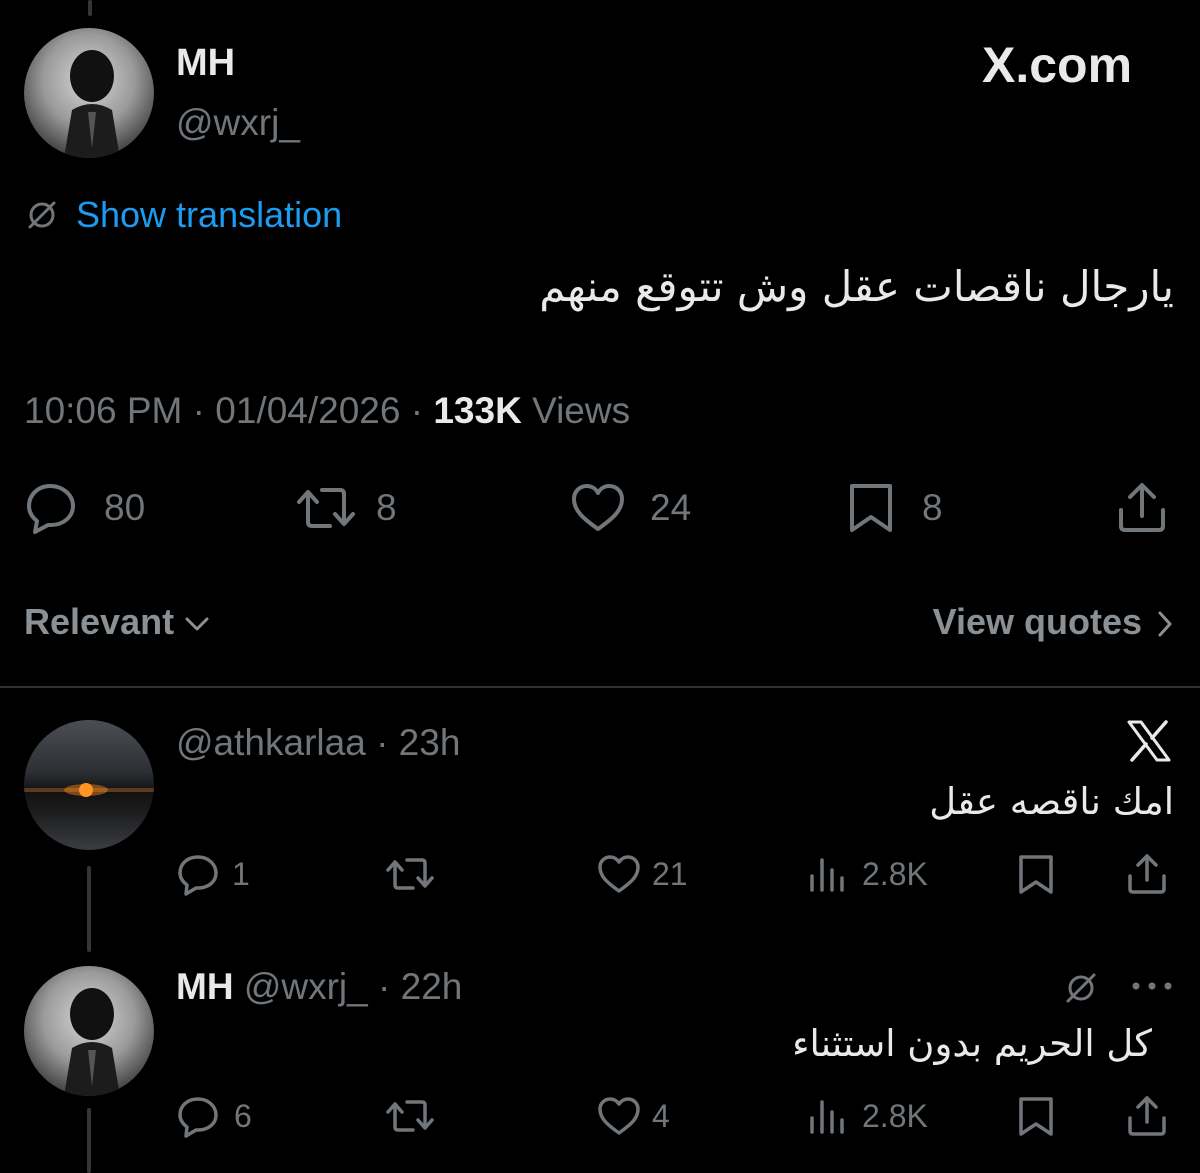 This screenshot has width=1200, height=1173. What do you see at coordinates (386, 507) in the screenshot?
I see `repost-count: 8` at bounding box center [386, 507].